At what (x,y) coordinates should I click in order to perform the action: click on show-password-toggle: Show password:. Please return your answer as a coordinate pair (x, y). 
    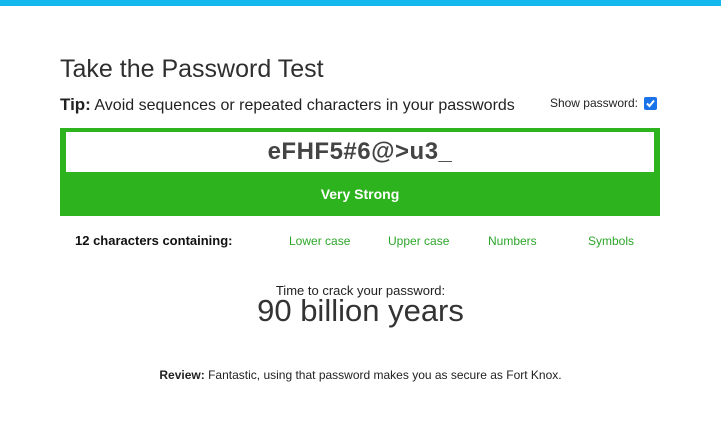
    Looking at the image, I should click on (603, 103).